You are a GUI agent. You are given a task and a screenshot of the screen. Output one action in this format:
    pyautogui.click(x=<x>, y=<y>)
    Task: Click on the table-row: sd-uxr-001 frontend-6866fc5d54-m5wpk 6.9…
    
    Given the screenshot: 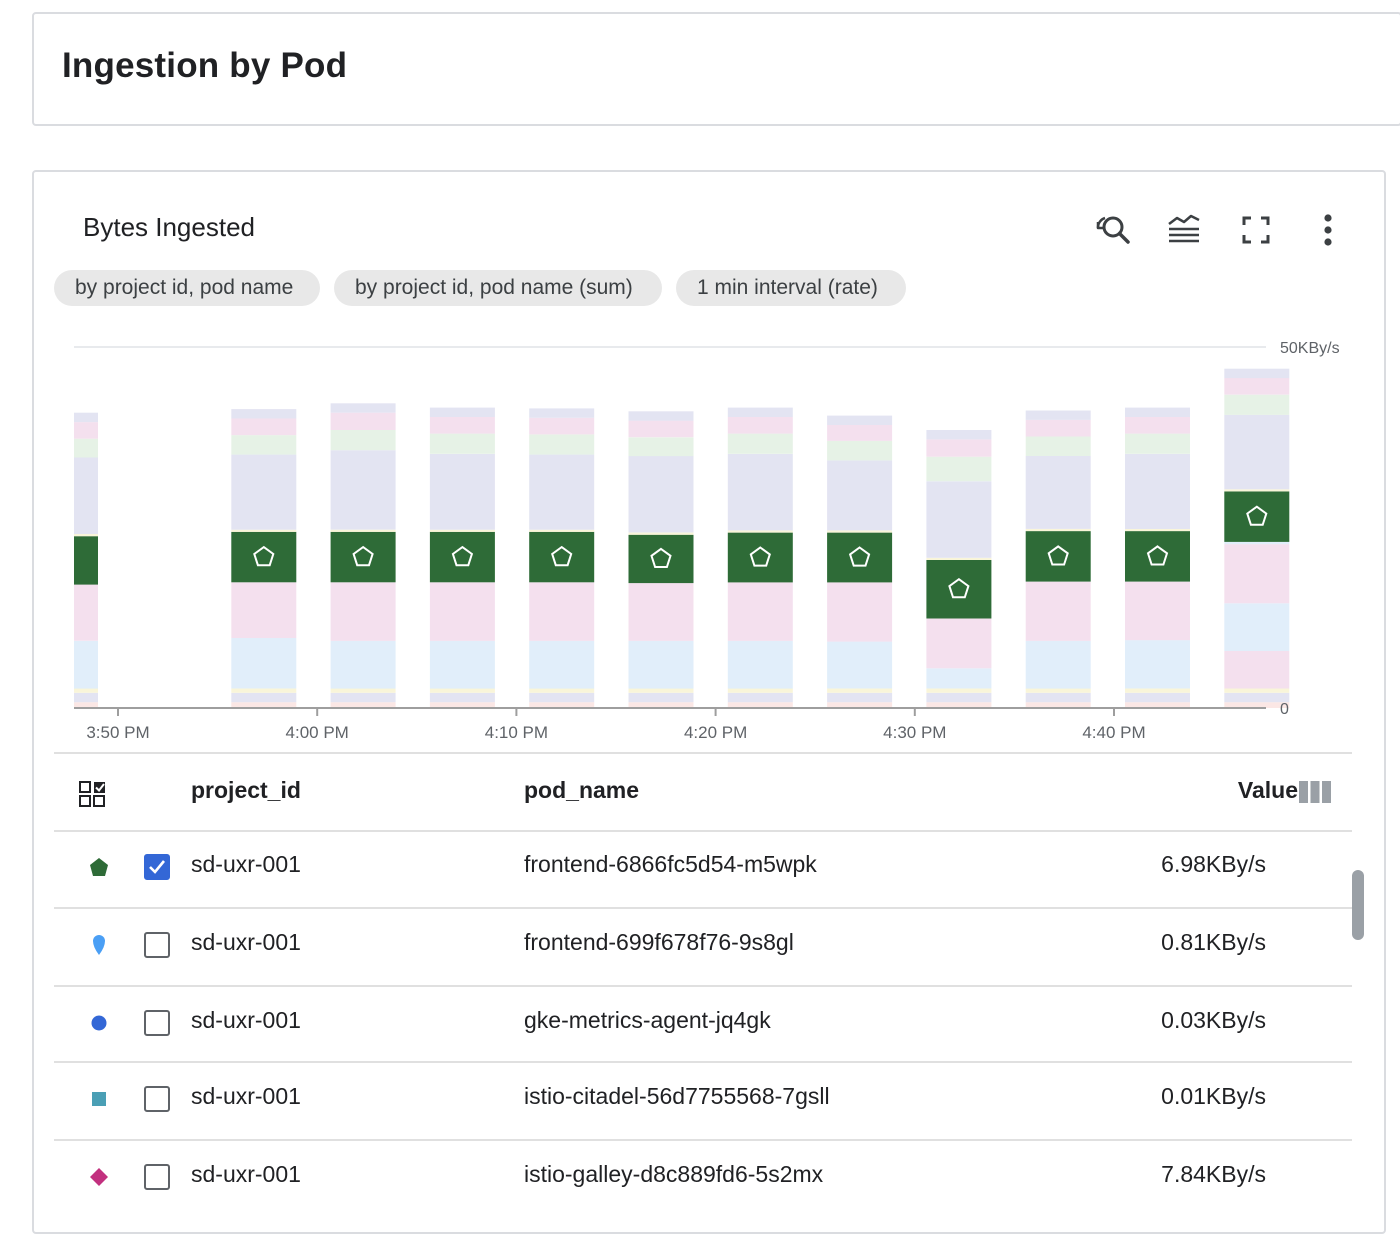 What is the action you would take?
    pyautogui.click(x=703, y=868)
    